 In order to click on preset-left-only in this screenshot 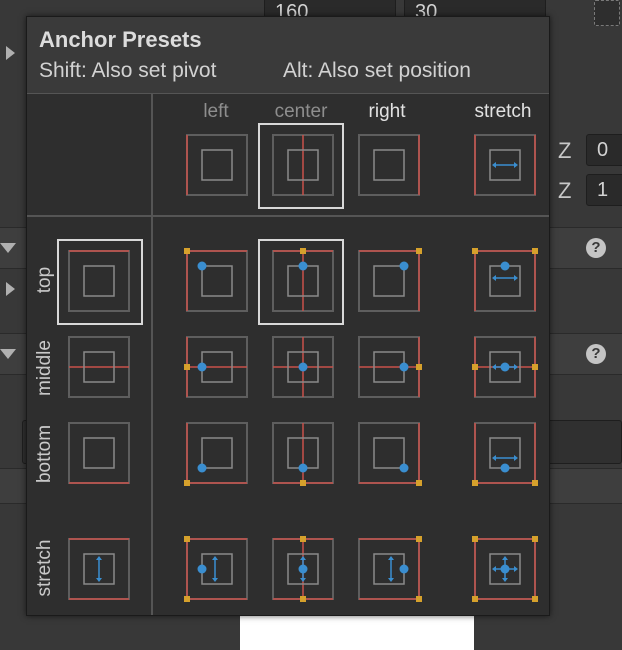, I will do `click(217, 165)`.